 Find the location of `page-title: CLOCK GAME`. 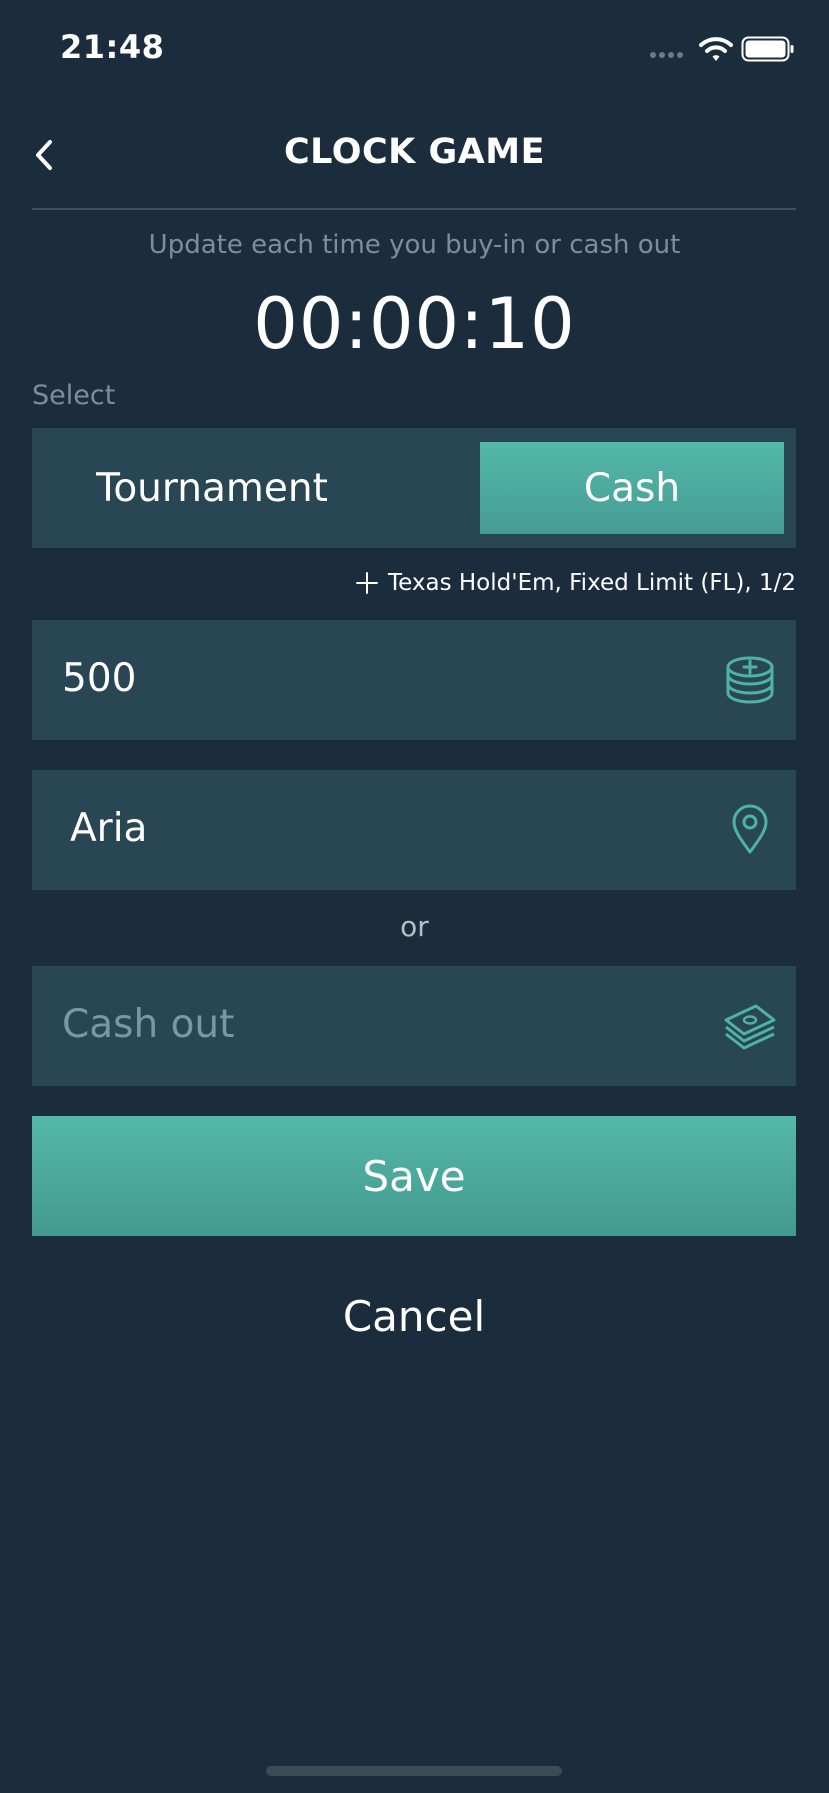

page-title: CLOCK GAME is located at coordinates (414, 152).